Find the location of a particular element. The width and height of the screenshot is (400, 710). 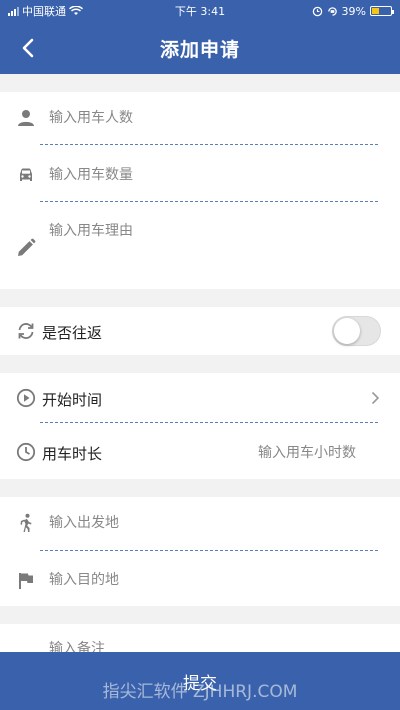

back-button is located at coordinates (28, 48).